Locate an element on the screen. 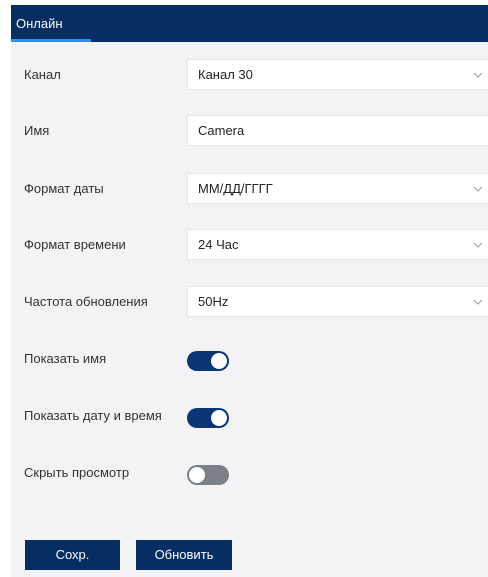 The width and height of the screenshot is (488, 577). name-label: Имя is located at coordinates (37, 130).